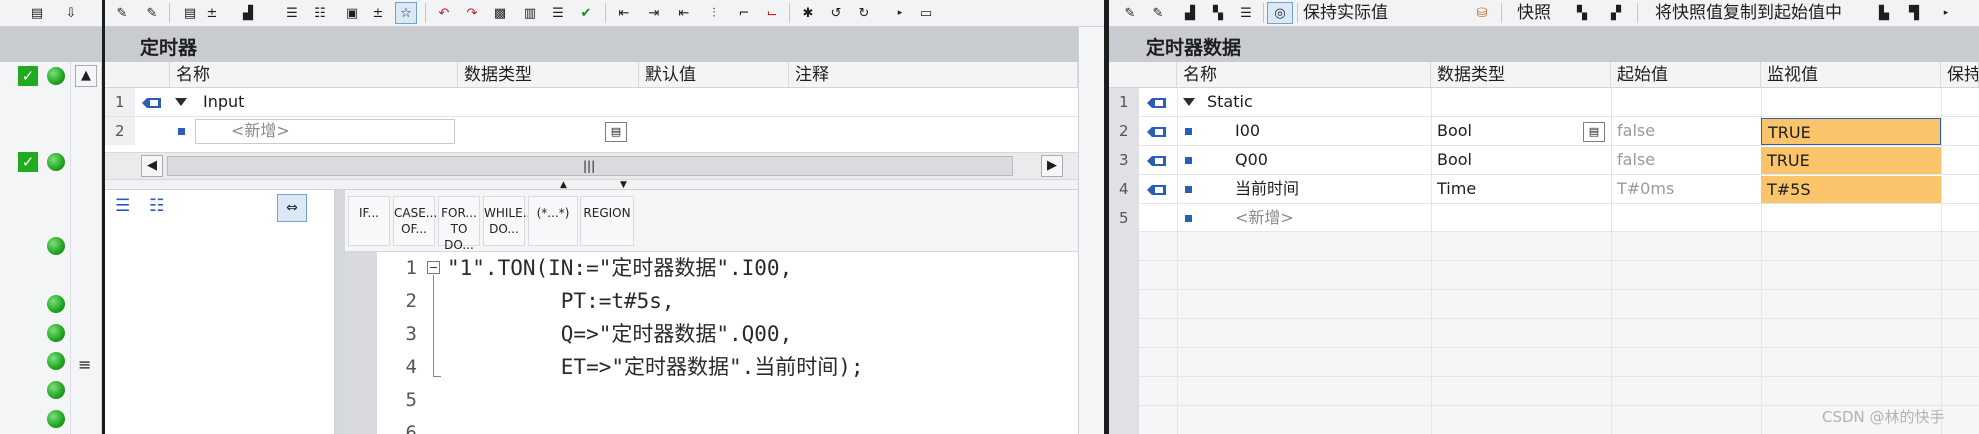 The image size is (1979, 434). Describe the element at coordinates (744, 13) in the screenshot. I see `bookmark-icon: ⌐` at that location.